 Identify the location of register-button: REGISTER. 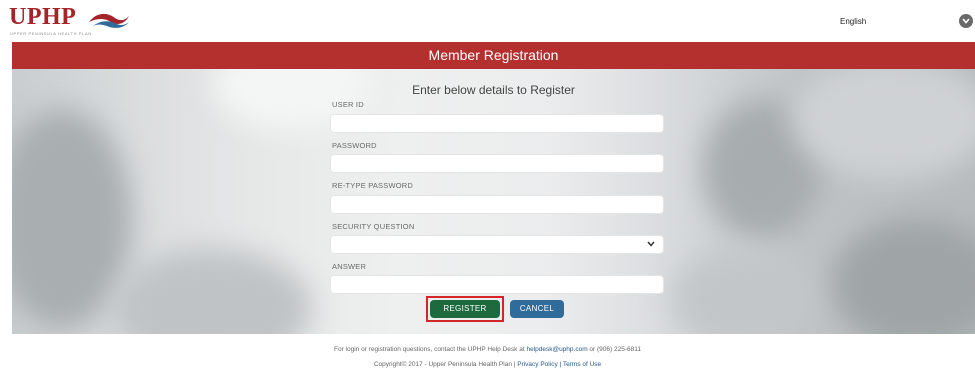
(465, 309).